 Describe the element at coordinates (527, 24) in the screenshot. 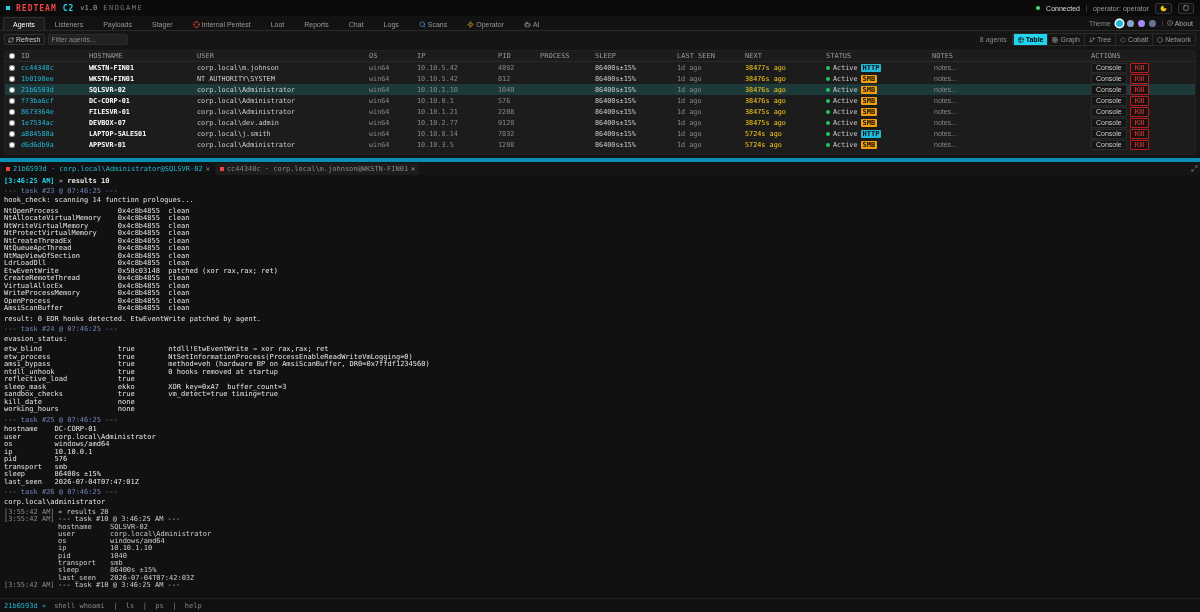

I see `robot-icon` at that location.